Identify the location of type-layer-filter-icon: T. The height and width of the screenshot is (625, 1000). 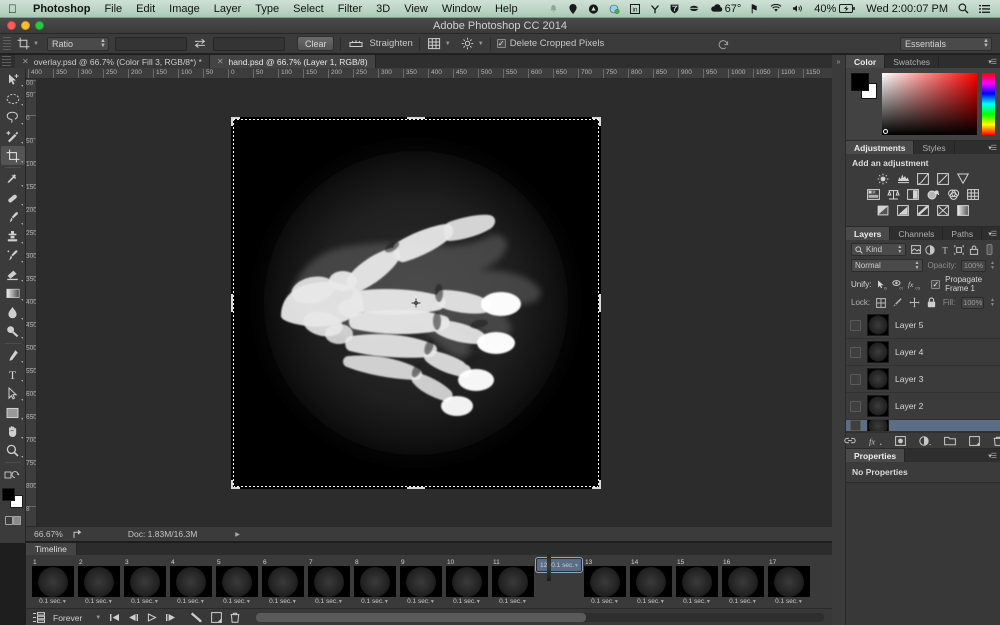
(945, 249).